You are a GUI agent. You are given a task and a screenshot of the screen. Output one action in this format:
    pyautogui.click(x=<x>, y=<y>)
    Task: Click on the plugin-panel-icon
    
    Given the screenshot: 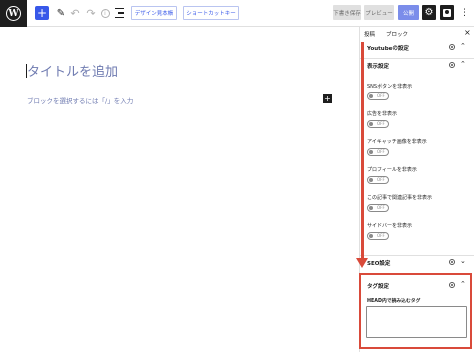 What is the action you would take?
    pyautogui.click(x=447, y=12)
    